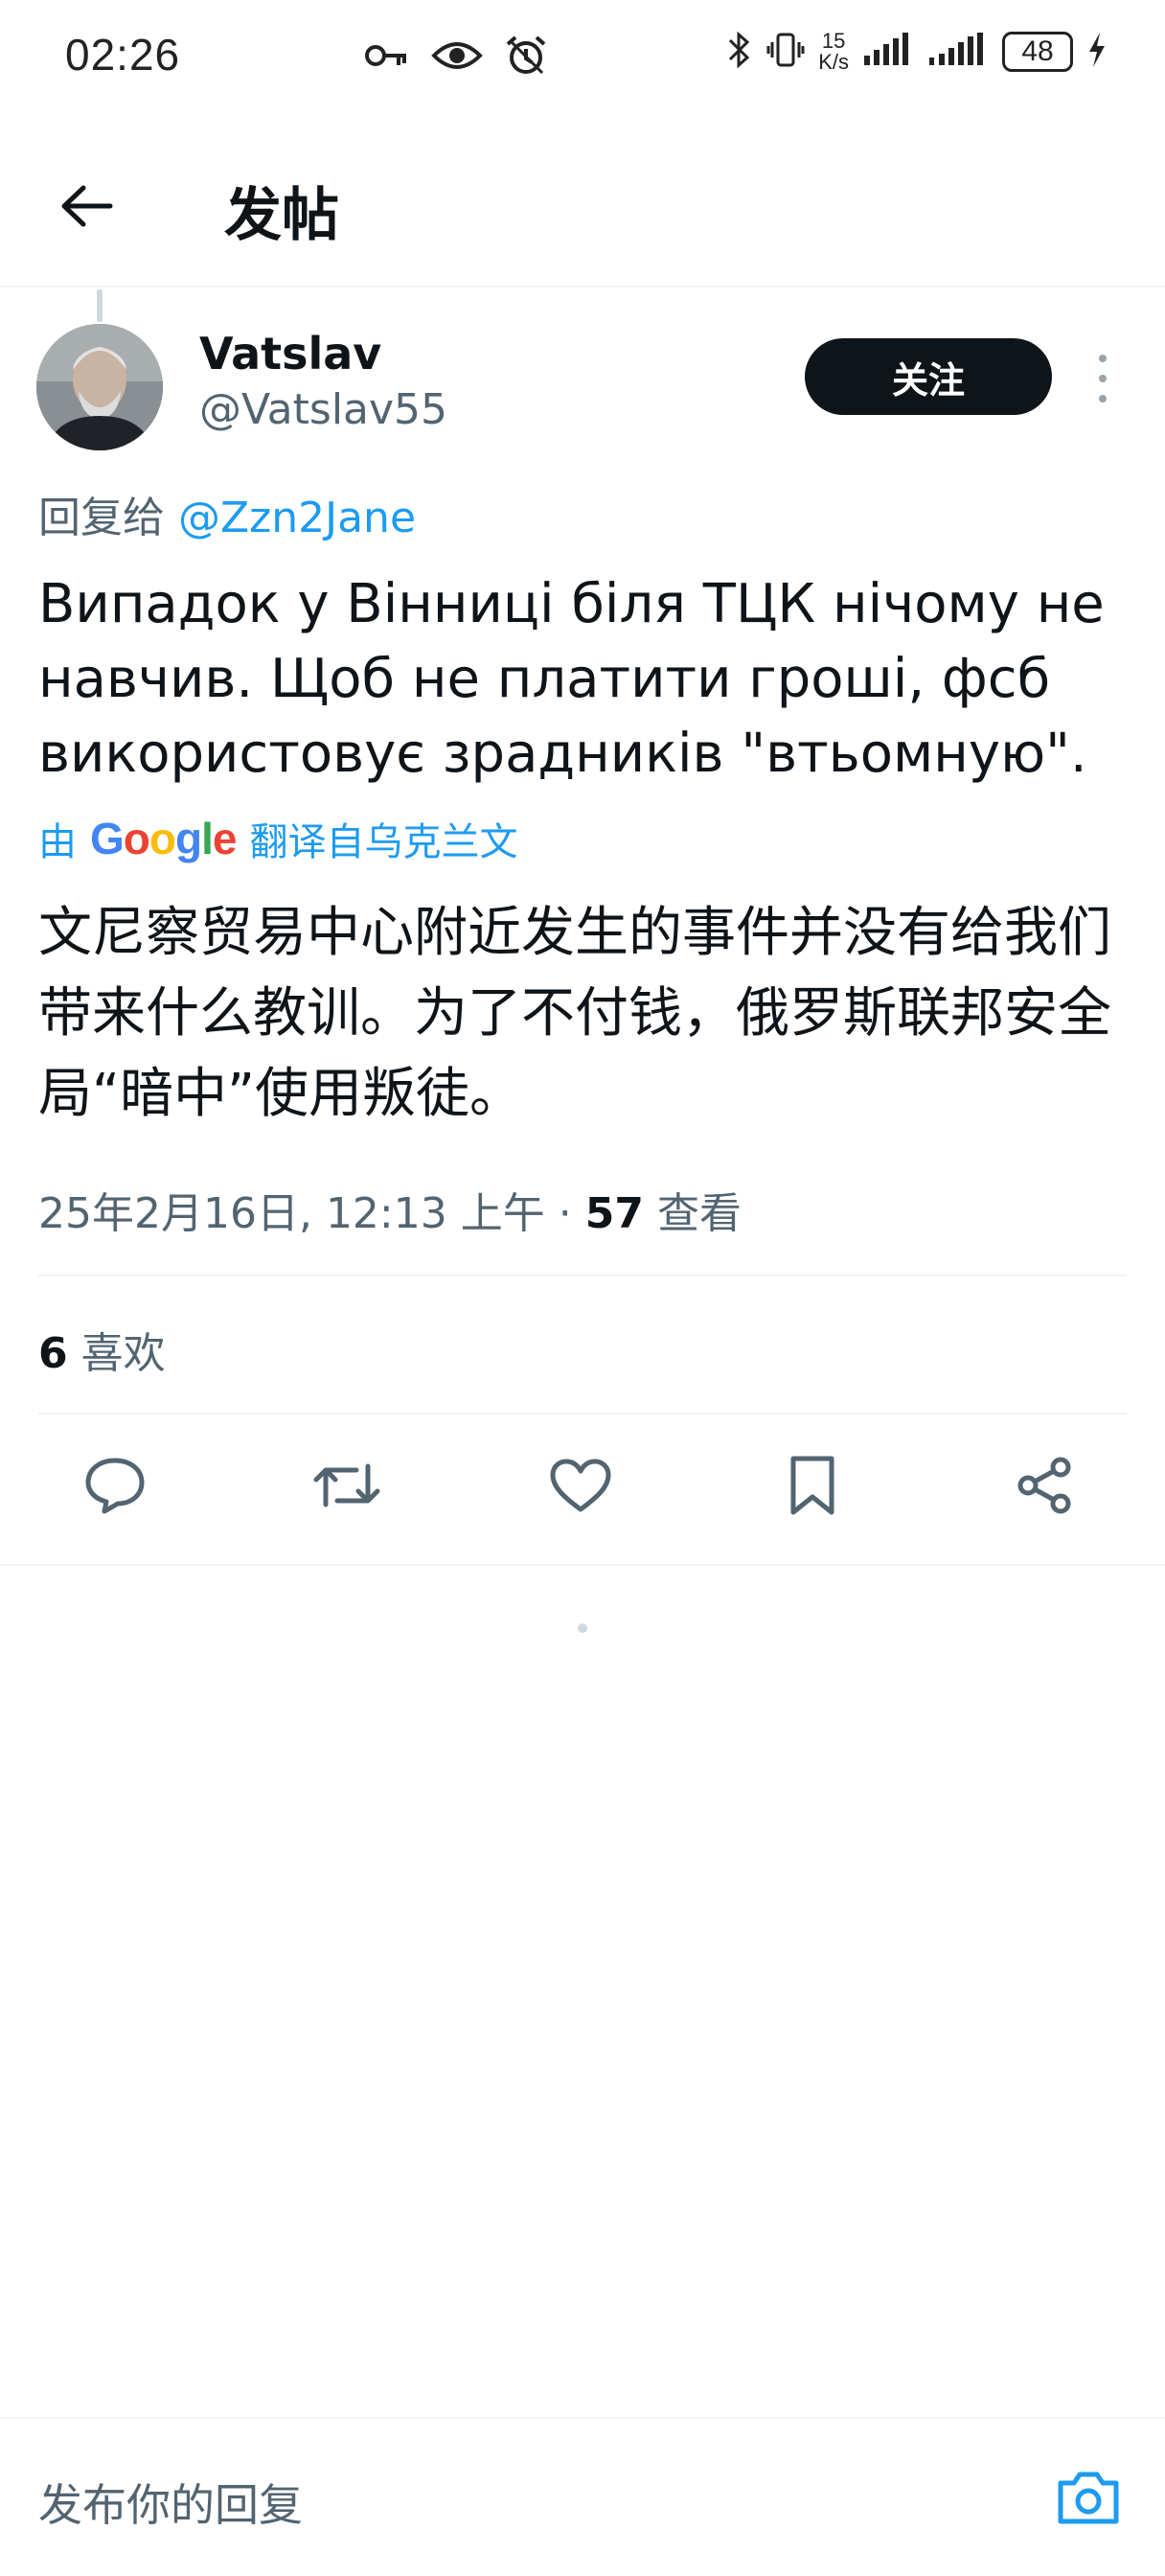 The width and height of the screenshot is (1165, 2576). I want to click on bookmark-button, so click(812, 1485).